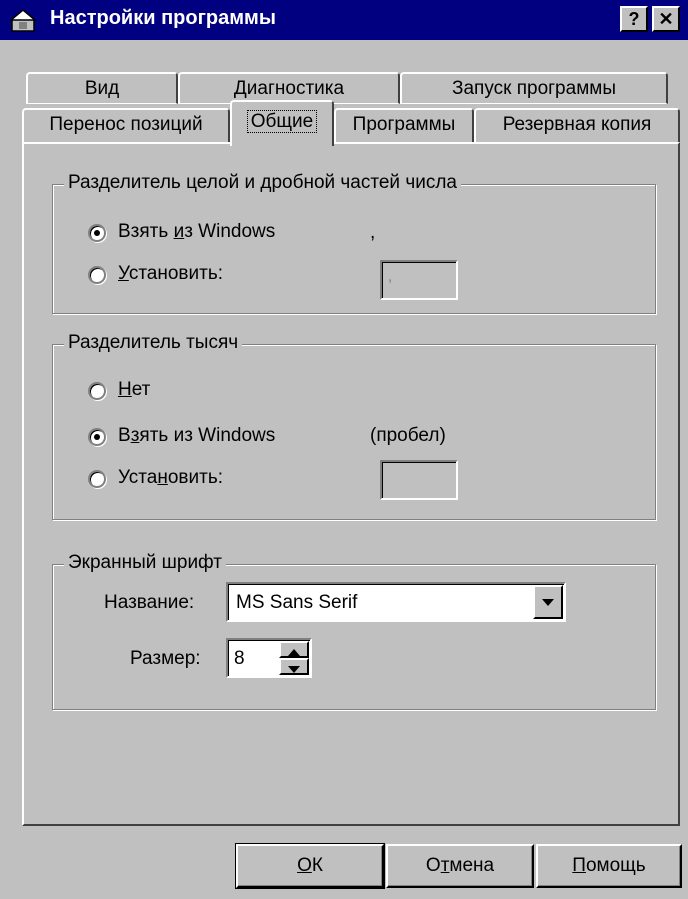 The height and width of the screenshot is (899, 688). Describe the element at coordinates (163, 18) in the screenshot. I see `window-title: Настройки программы` at that location.